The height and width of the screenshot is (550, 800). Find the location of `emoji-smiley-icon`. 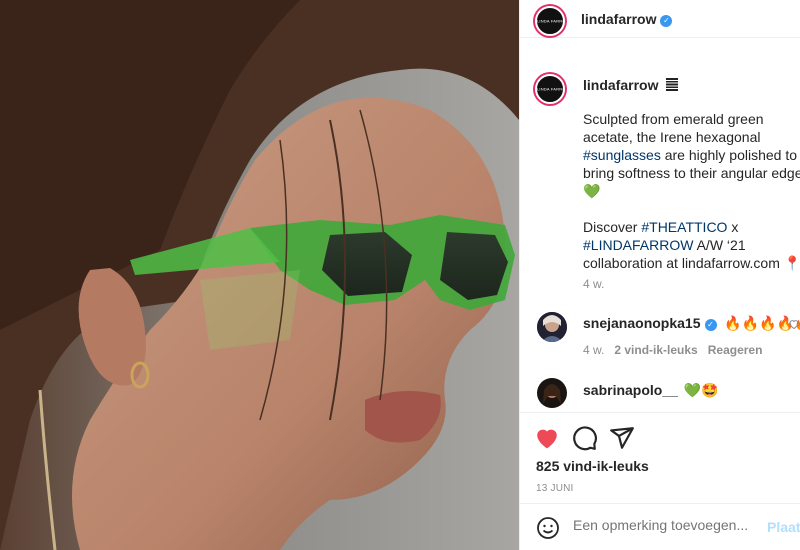

emoji-smiley-icon is located at coordinates (548, 528).